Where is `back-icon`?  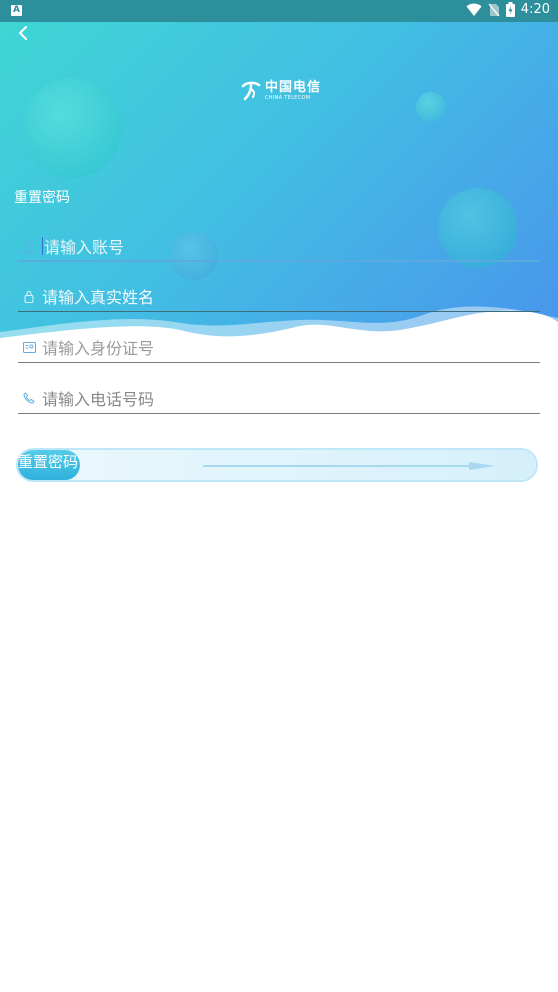
back-icon is located at coordinates (23, 33).